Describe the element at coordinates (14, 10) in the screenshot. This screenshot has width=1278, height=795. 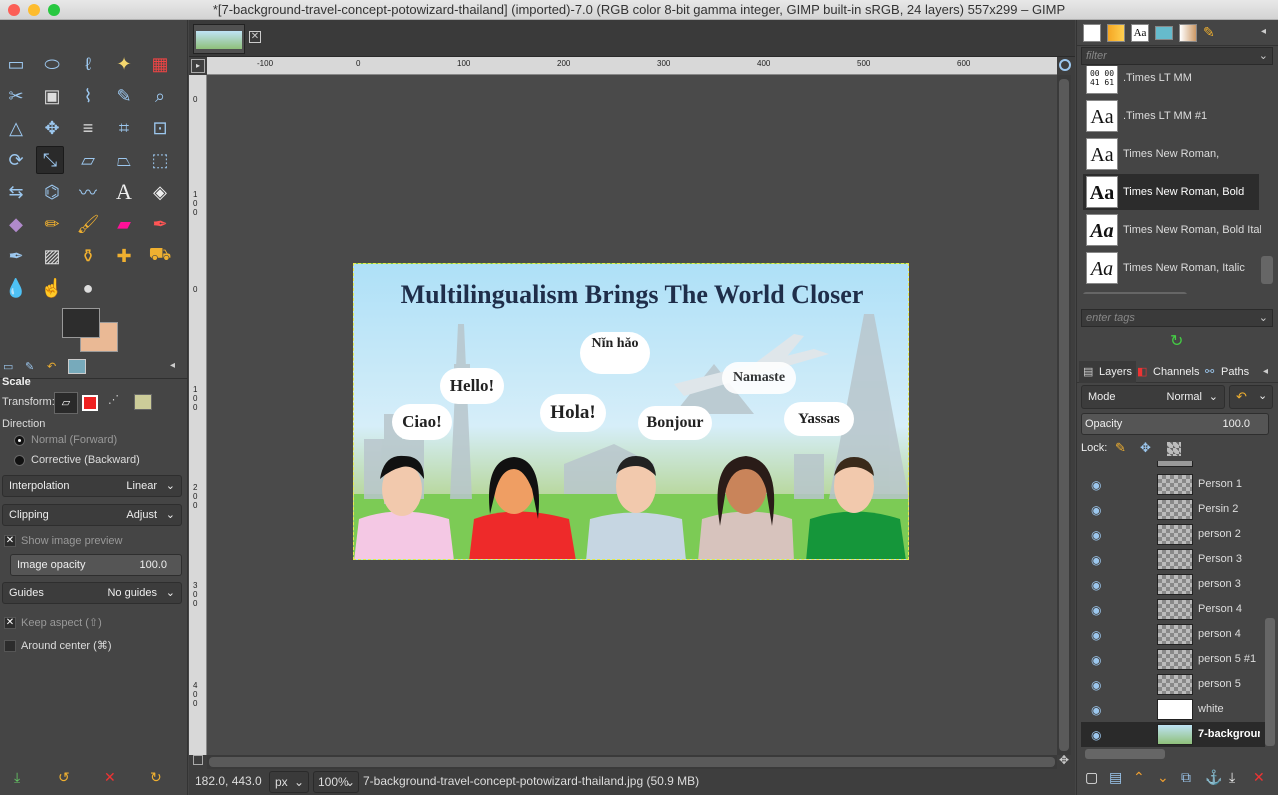
I see `close-window-button` at that location.